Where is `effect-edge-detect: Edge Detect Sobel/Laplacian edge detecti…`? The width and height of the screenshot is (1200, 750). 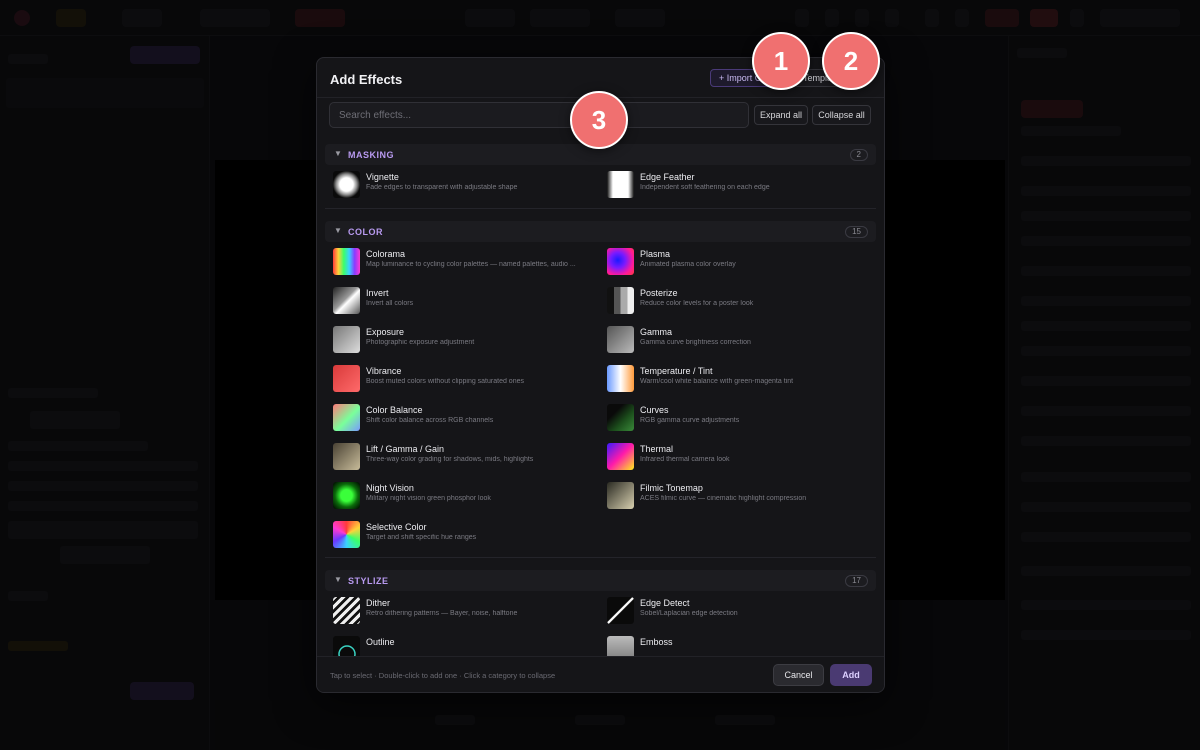
effect-edge-detect: Edge Detect Sobel/Laplacian edge detecti… is located at coordinates (734, 611).